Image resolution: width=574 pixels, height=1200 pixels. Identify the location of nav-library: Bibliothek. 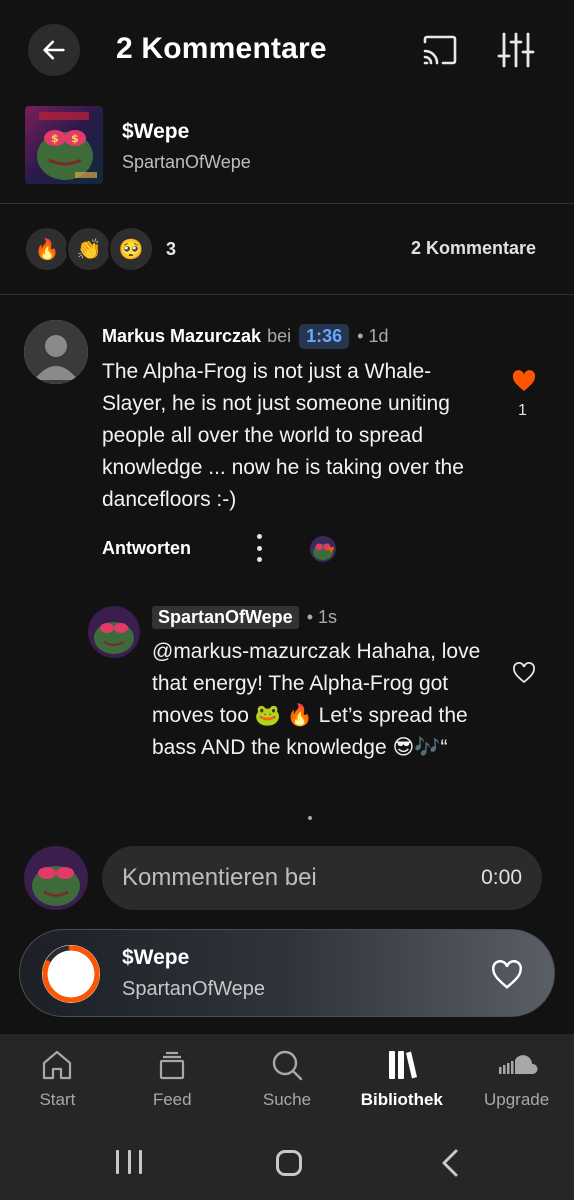
(401, 1080).